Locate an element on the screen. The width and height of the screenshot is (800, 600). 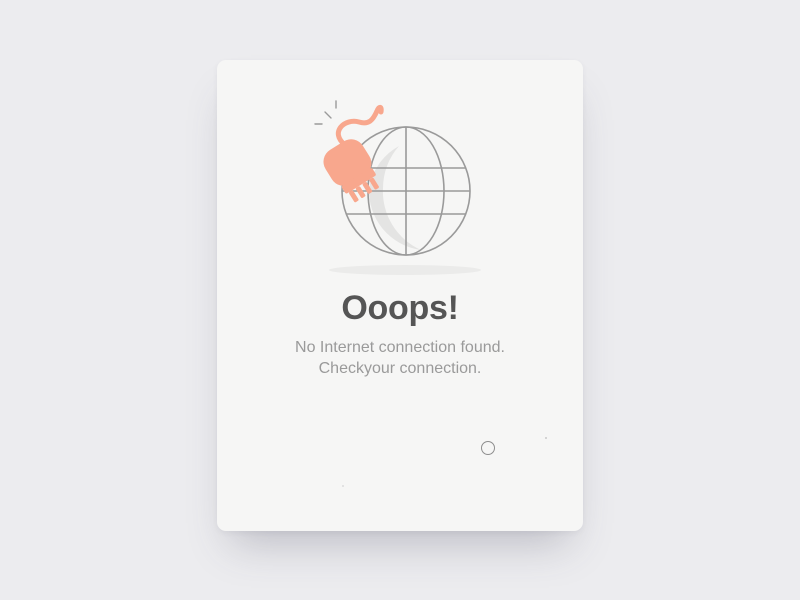
message-line-2: Checkyour connection. is located at coordinates (400, 368).